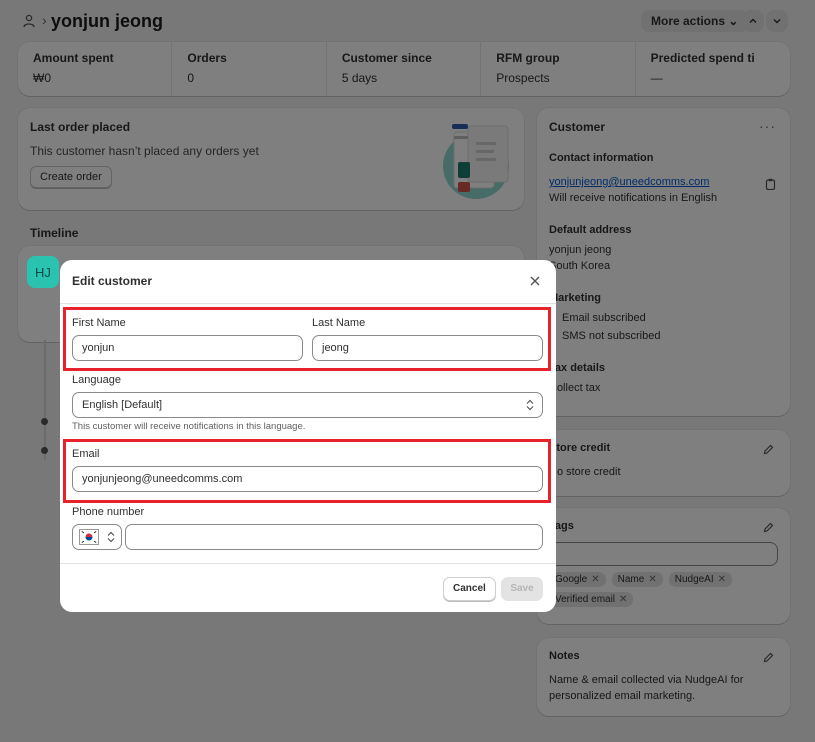  I want to click on avatar: HJ, so click(43, 272).